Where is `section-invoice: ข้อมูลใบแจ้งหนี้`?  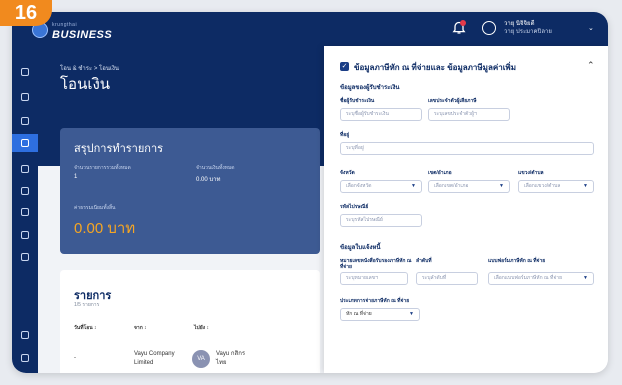 section-invoice: ข้อมูลใบแจ้งหนี้ is located at coordinates (360, 248).